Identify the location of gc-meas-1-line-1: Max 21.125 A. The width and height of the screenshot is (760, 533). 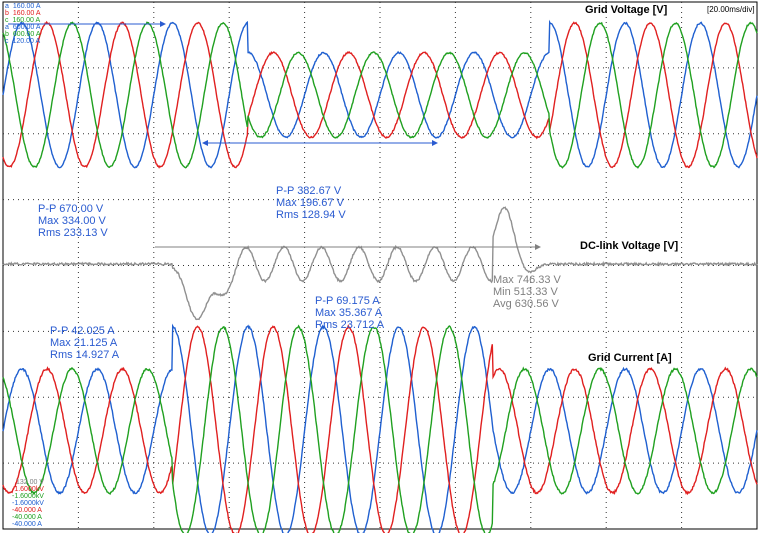
(84, 343).